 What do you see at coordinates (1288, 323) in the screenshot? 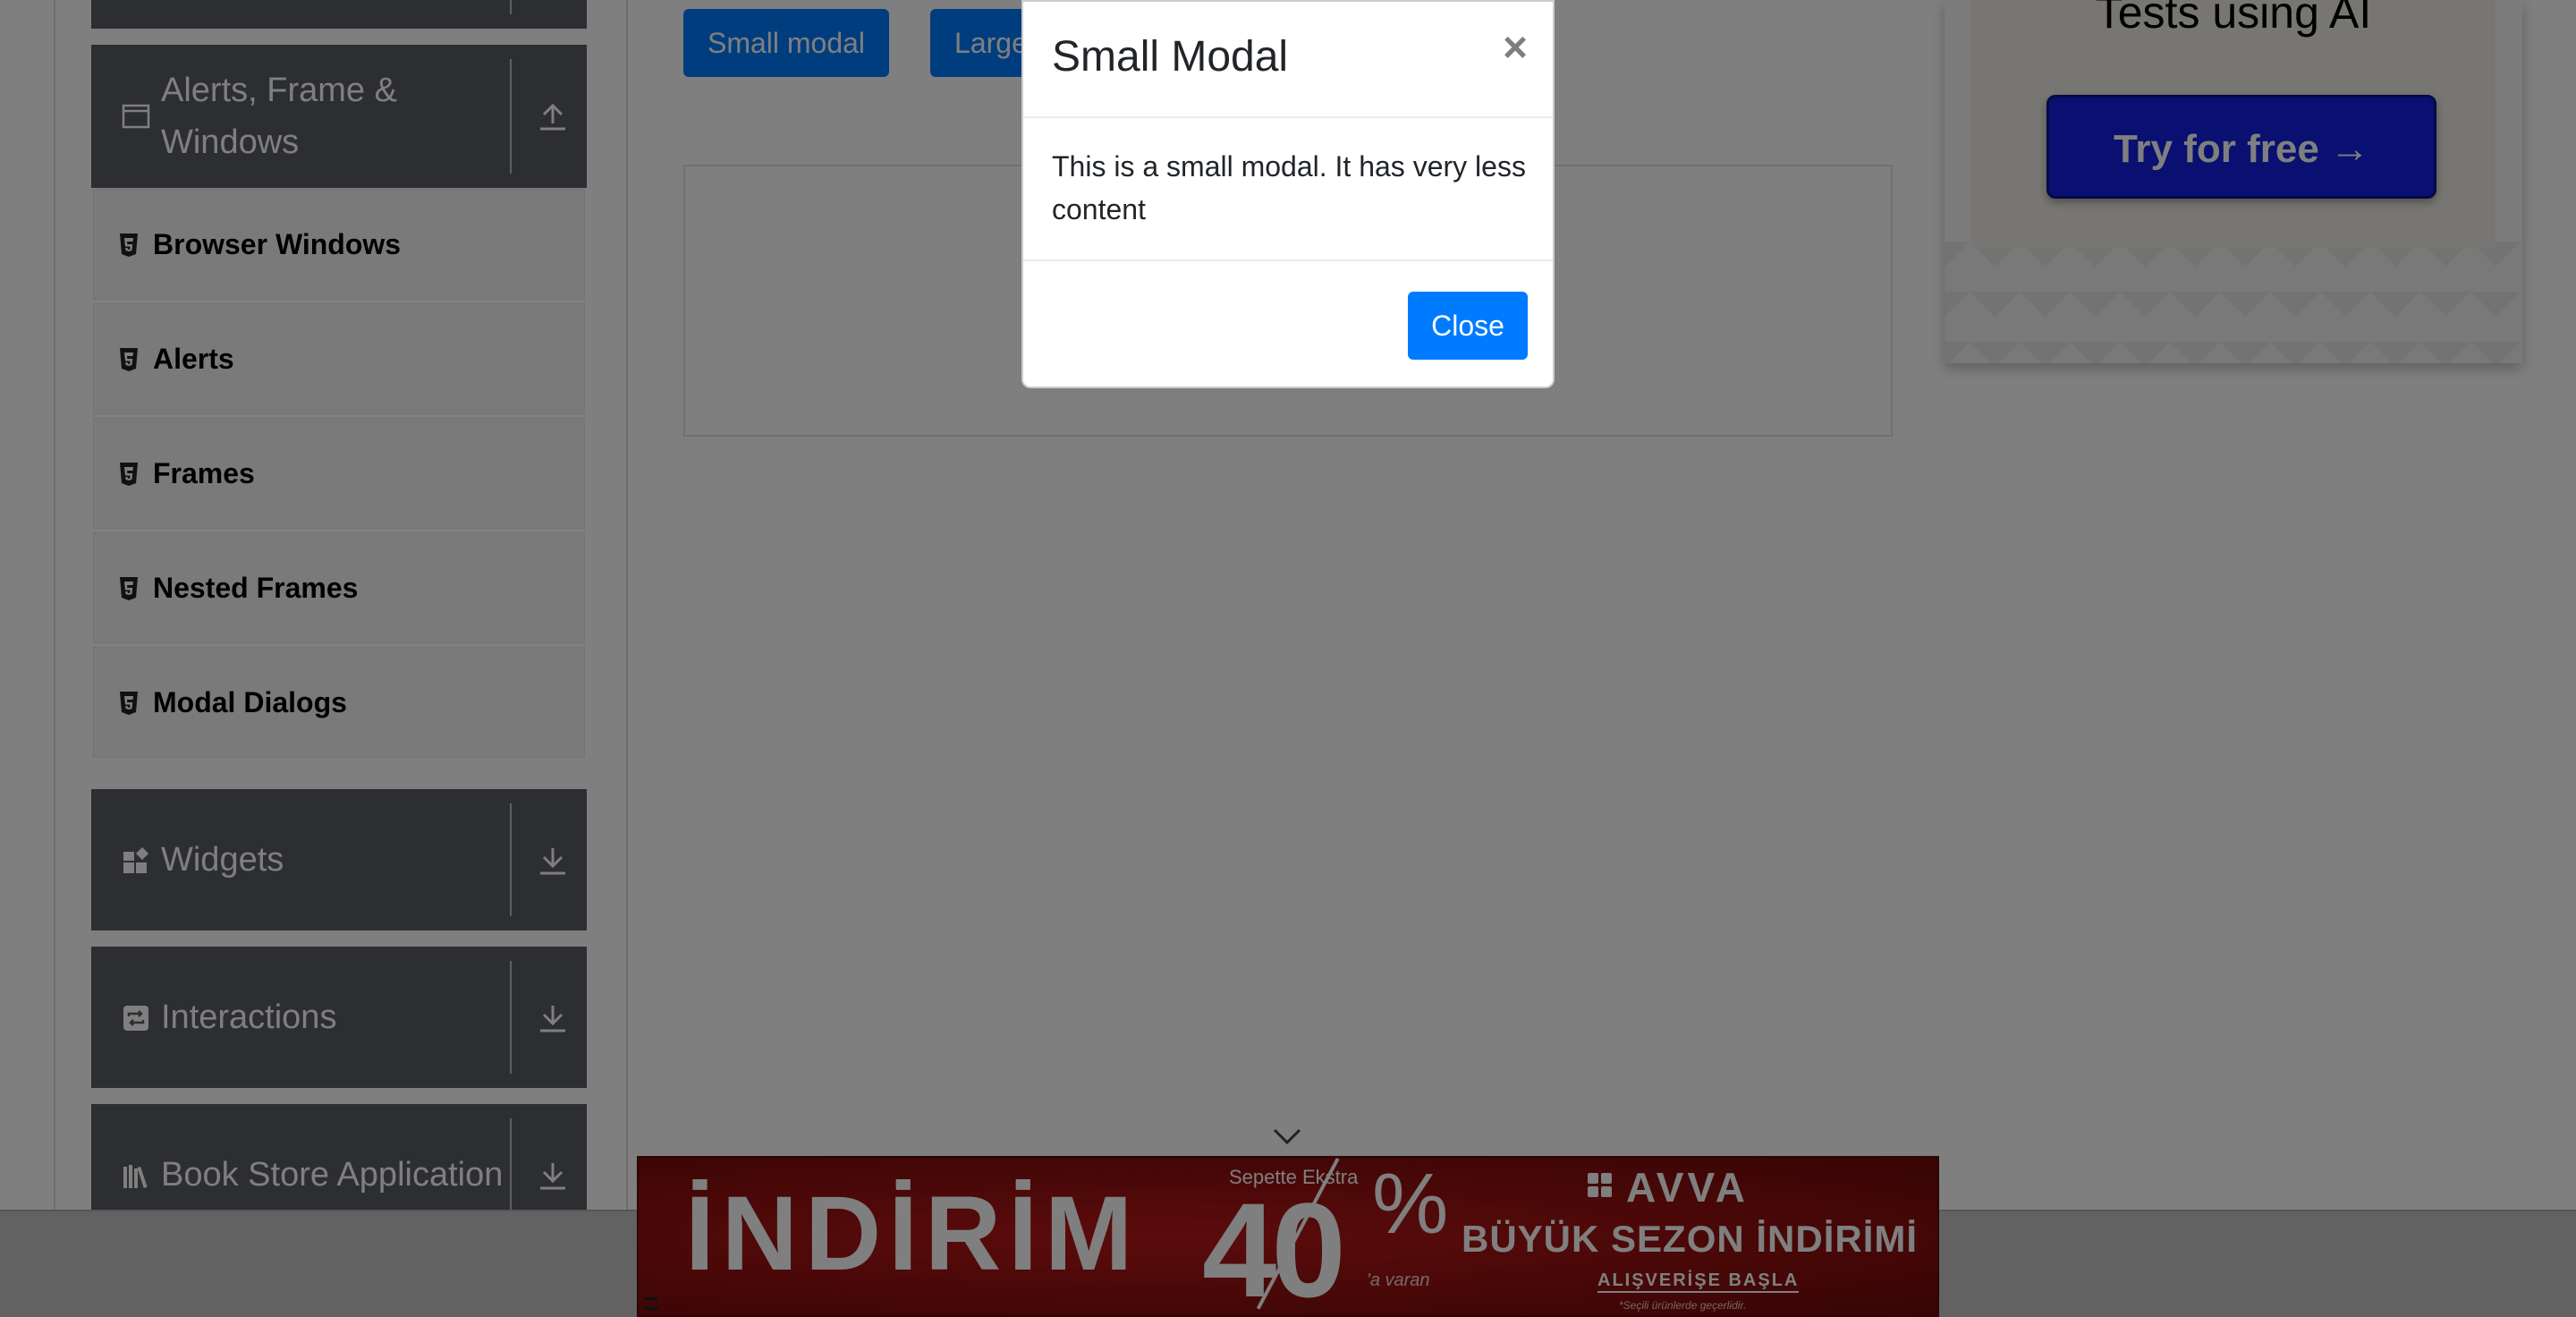
I see `modal-footer: Close` at bounding box center [1288, 323].